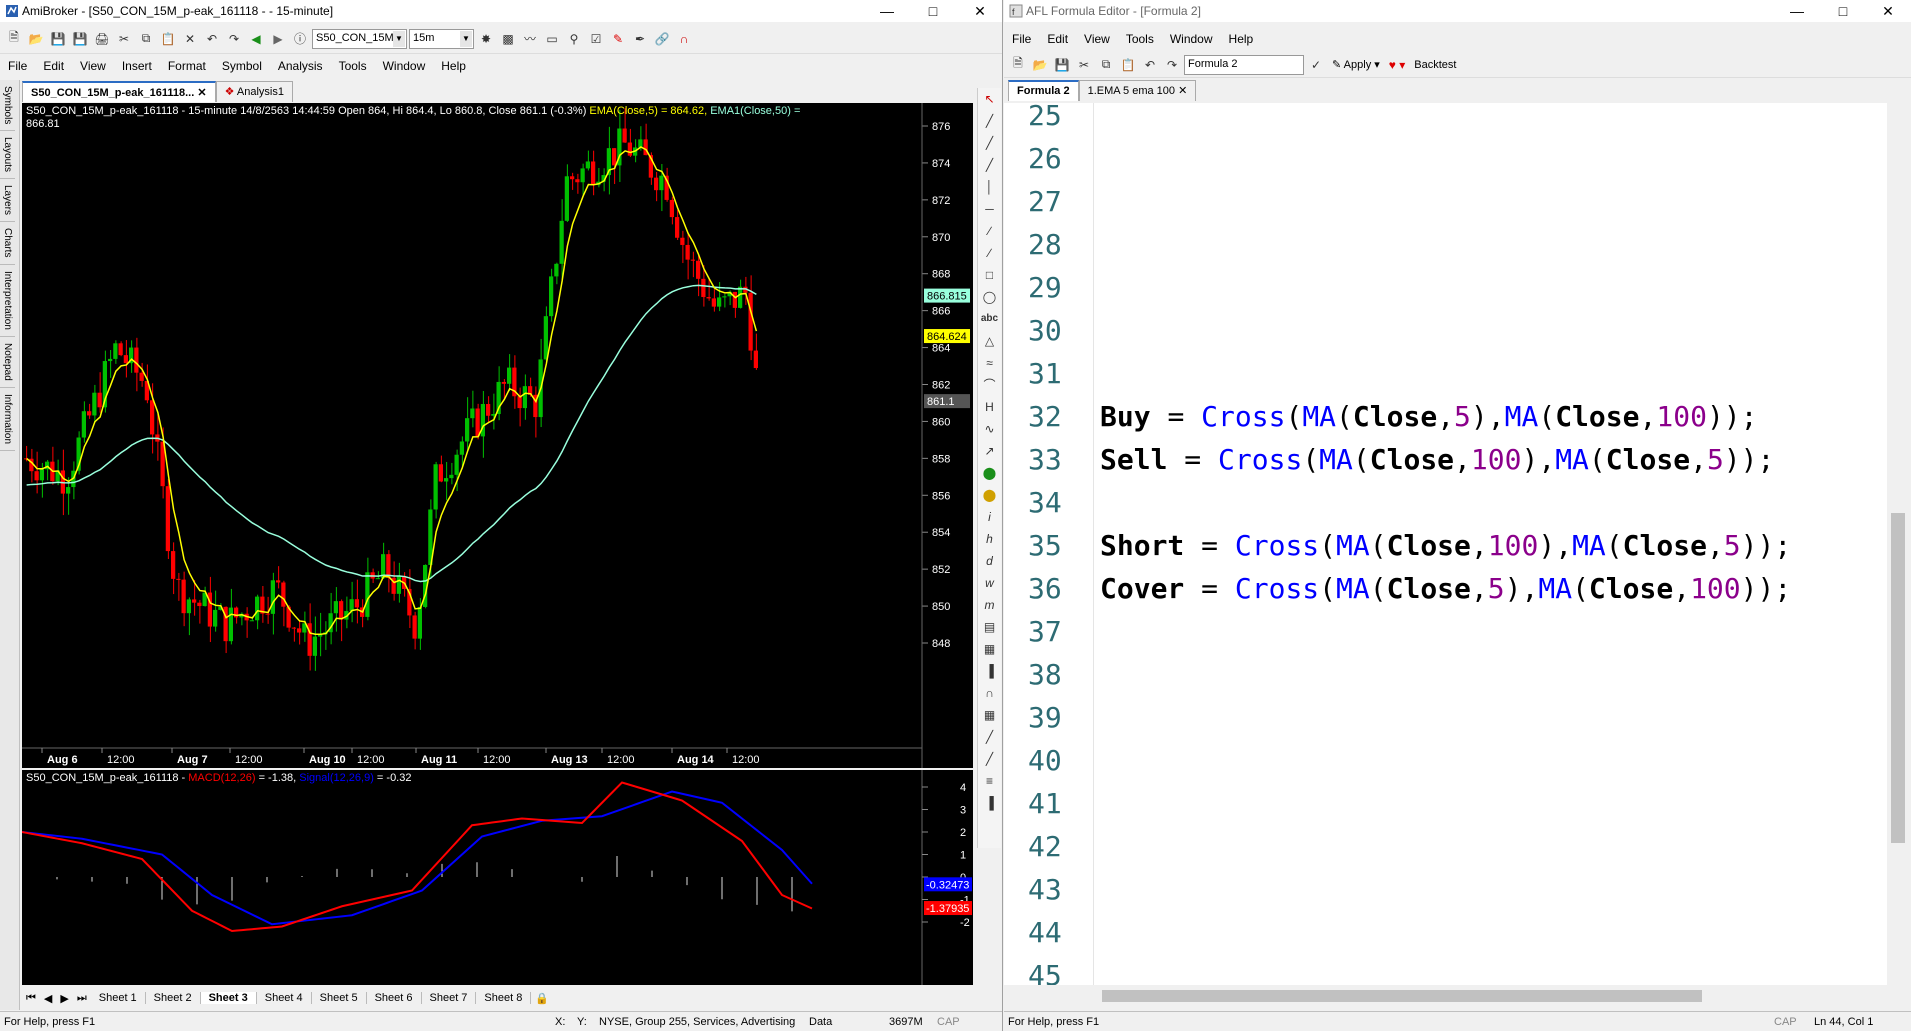  What do you see at coordinates (14, 39) in the screenshot?
I see `new-file-icon: 🗎` at bounding box center [14, 39].